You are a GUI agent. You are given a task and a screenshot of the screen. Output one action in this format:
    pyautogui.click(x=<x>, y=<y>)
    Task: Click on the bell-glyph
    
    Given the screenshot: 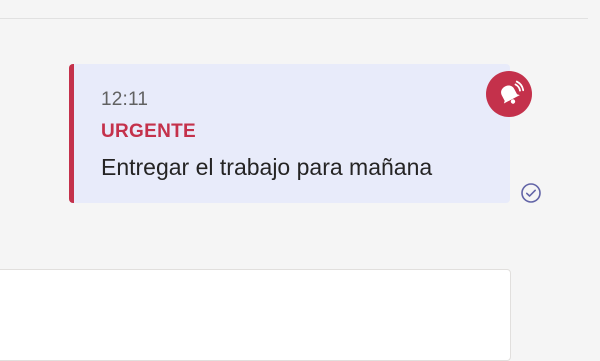 What is the action you would take?
    pyautogui.click(x=512, y=92)
    